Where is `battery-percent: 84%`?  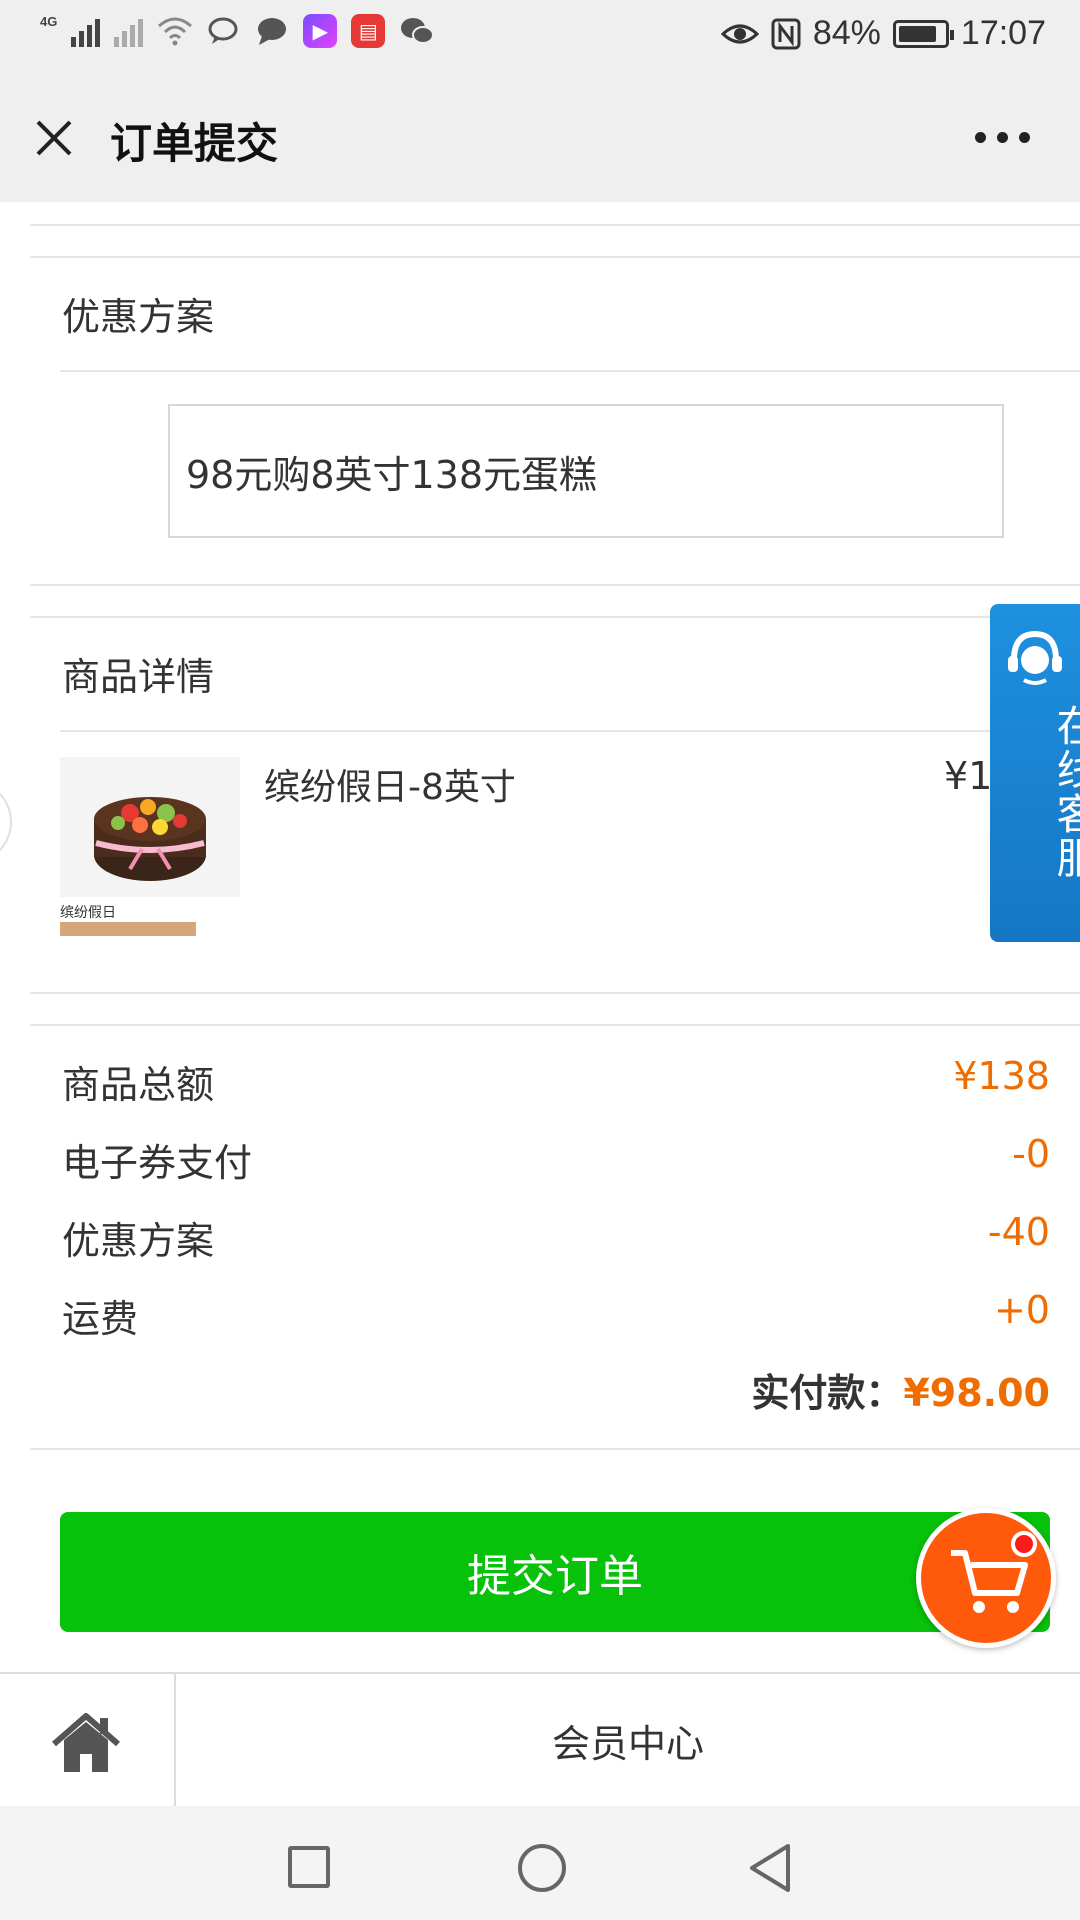
battery-percent: 84% is located at coordinates (846, 33).